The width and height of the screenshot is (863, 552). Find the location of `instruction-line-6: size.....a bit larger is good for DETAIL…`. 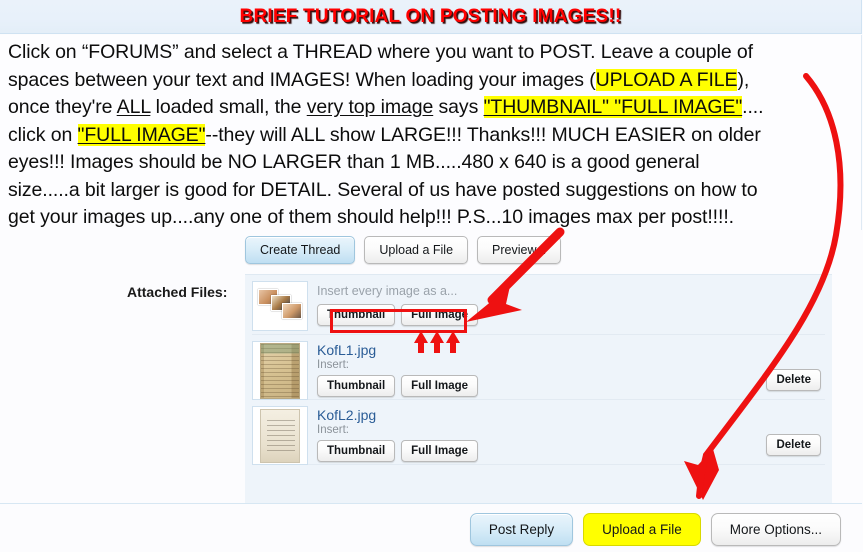

instruction-line-6: size.....a bit larger is good for DETAIL… is located at coordinates (383, 189).